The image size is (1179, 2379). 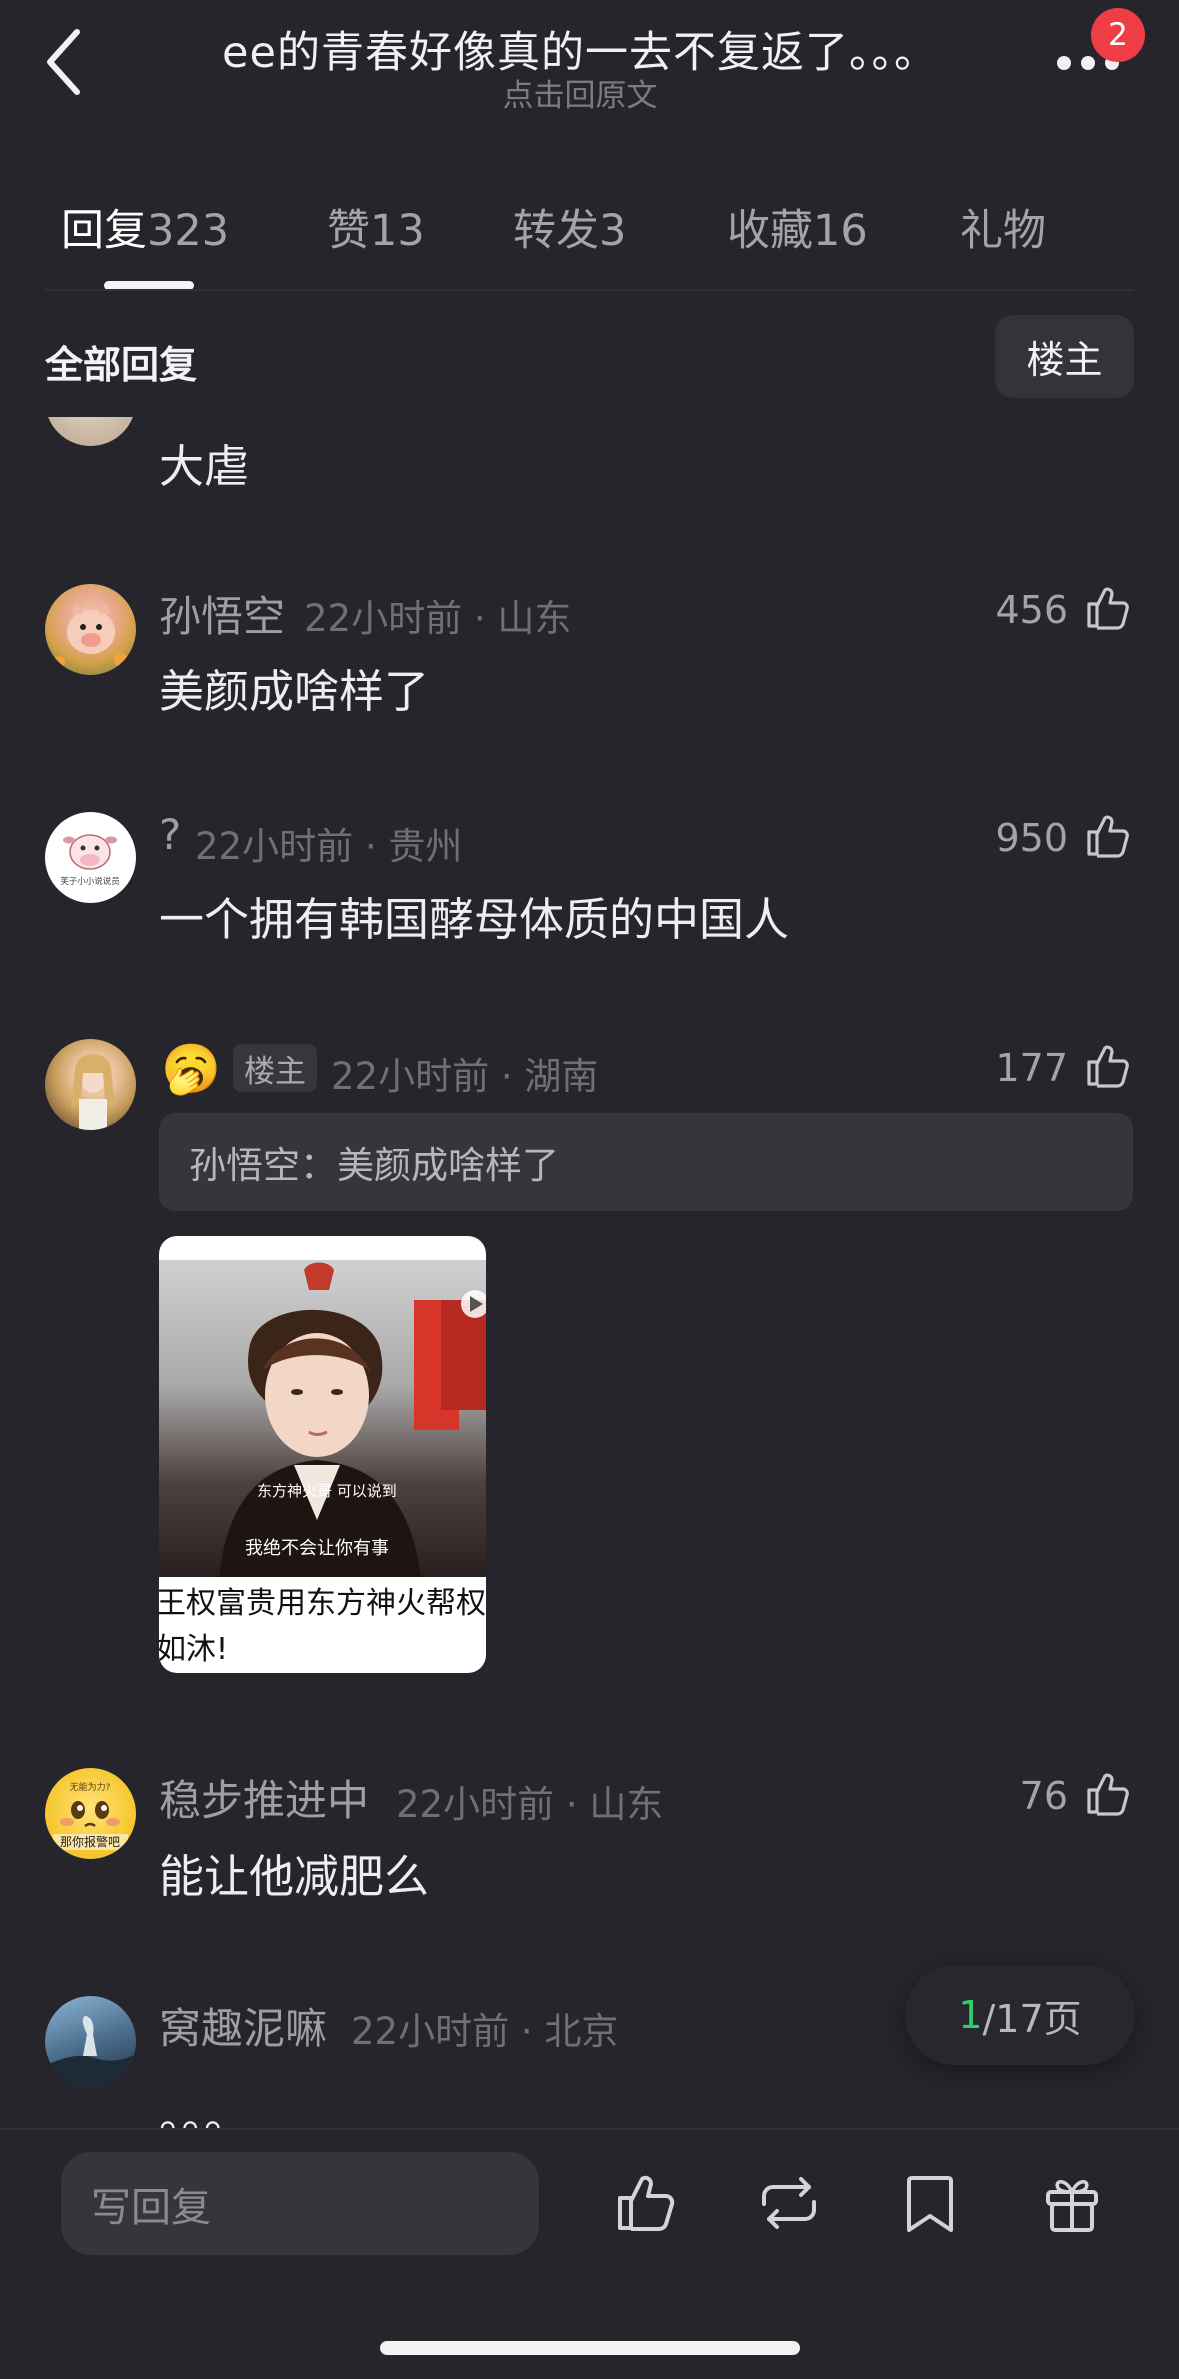 I want to click on chevron-left-icon, so click(x=63, y=62).